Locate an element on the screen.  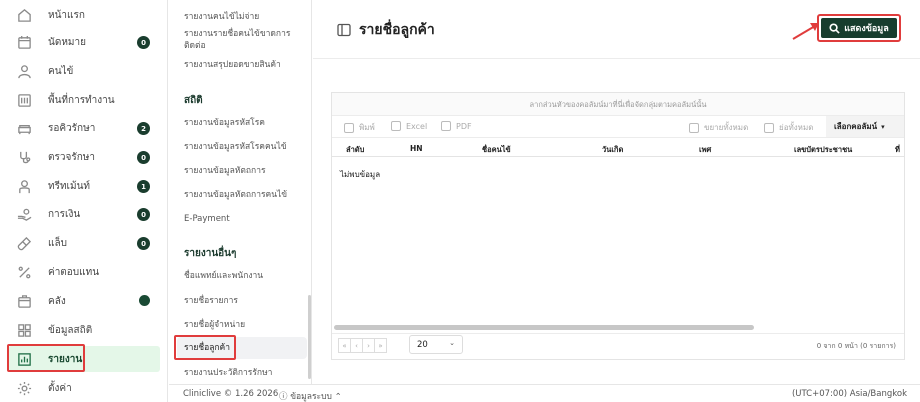
grid-stats-icon is located at coordinates (24, 330).